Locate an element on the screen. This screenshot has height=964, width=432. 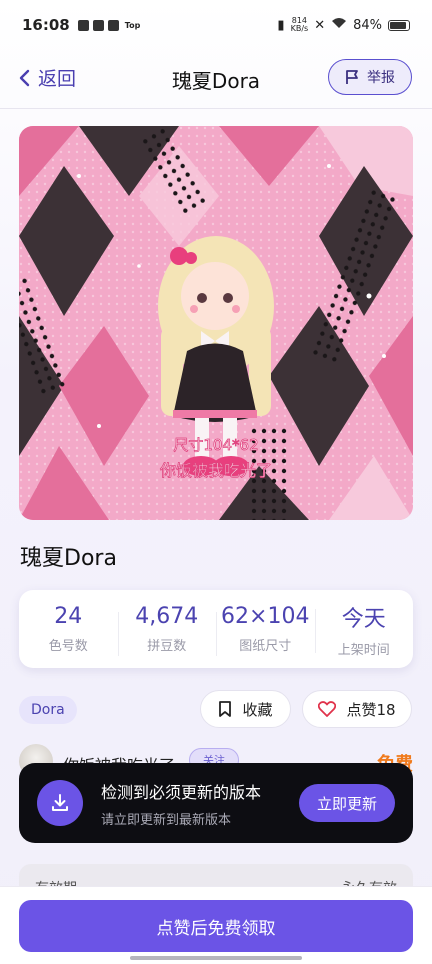
status-bar: 16:08 Top ▮ 814 KB/s ✕ 84% is located at coordinates (216, 25).